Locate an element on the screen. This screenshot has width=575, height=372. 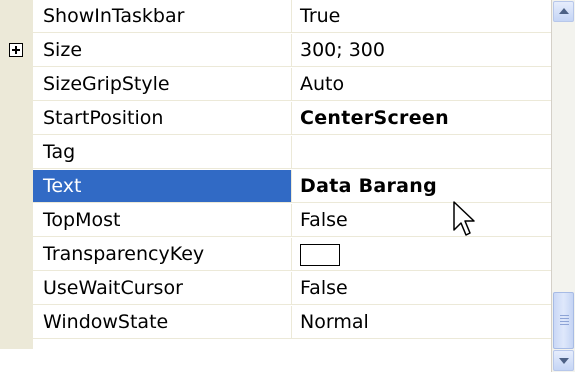
property-name: TopMost is located at coordinates (162, 220).